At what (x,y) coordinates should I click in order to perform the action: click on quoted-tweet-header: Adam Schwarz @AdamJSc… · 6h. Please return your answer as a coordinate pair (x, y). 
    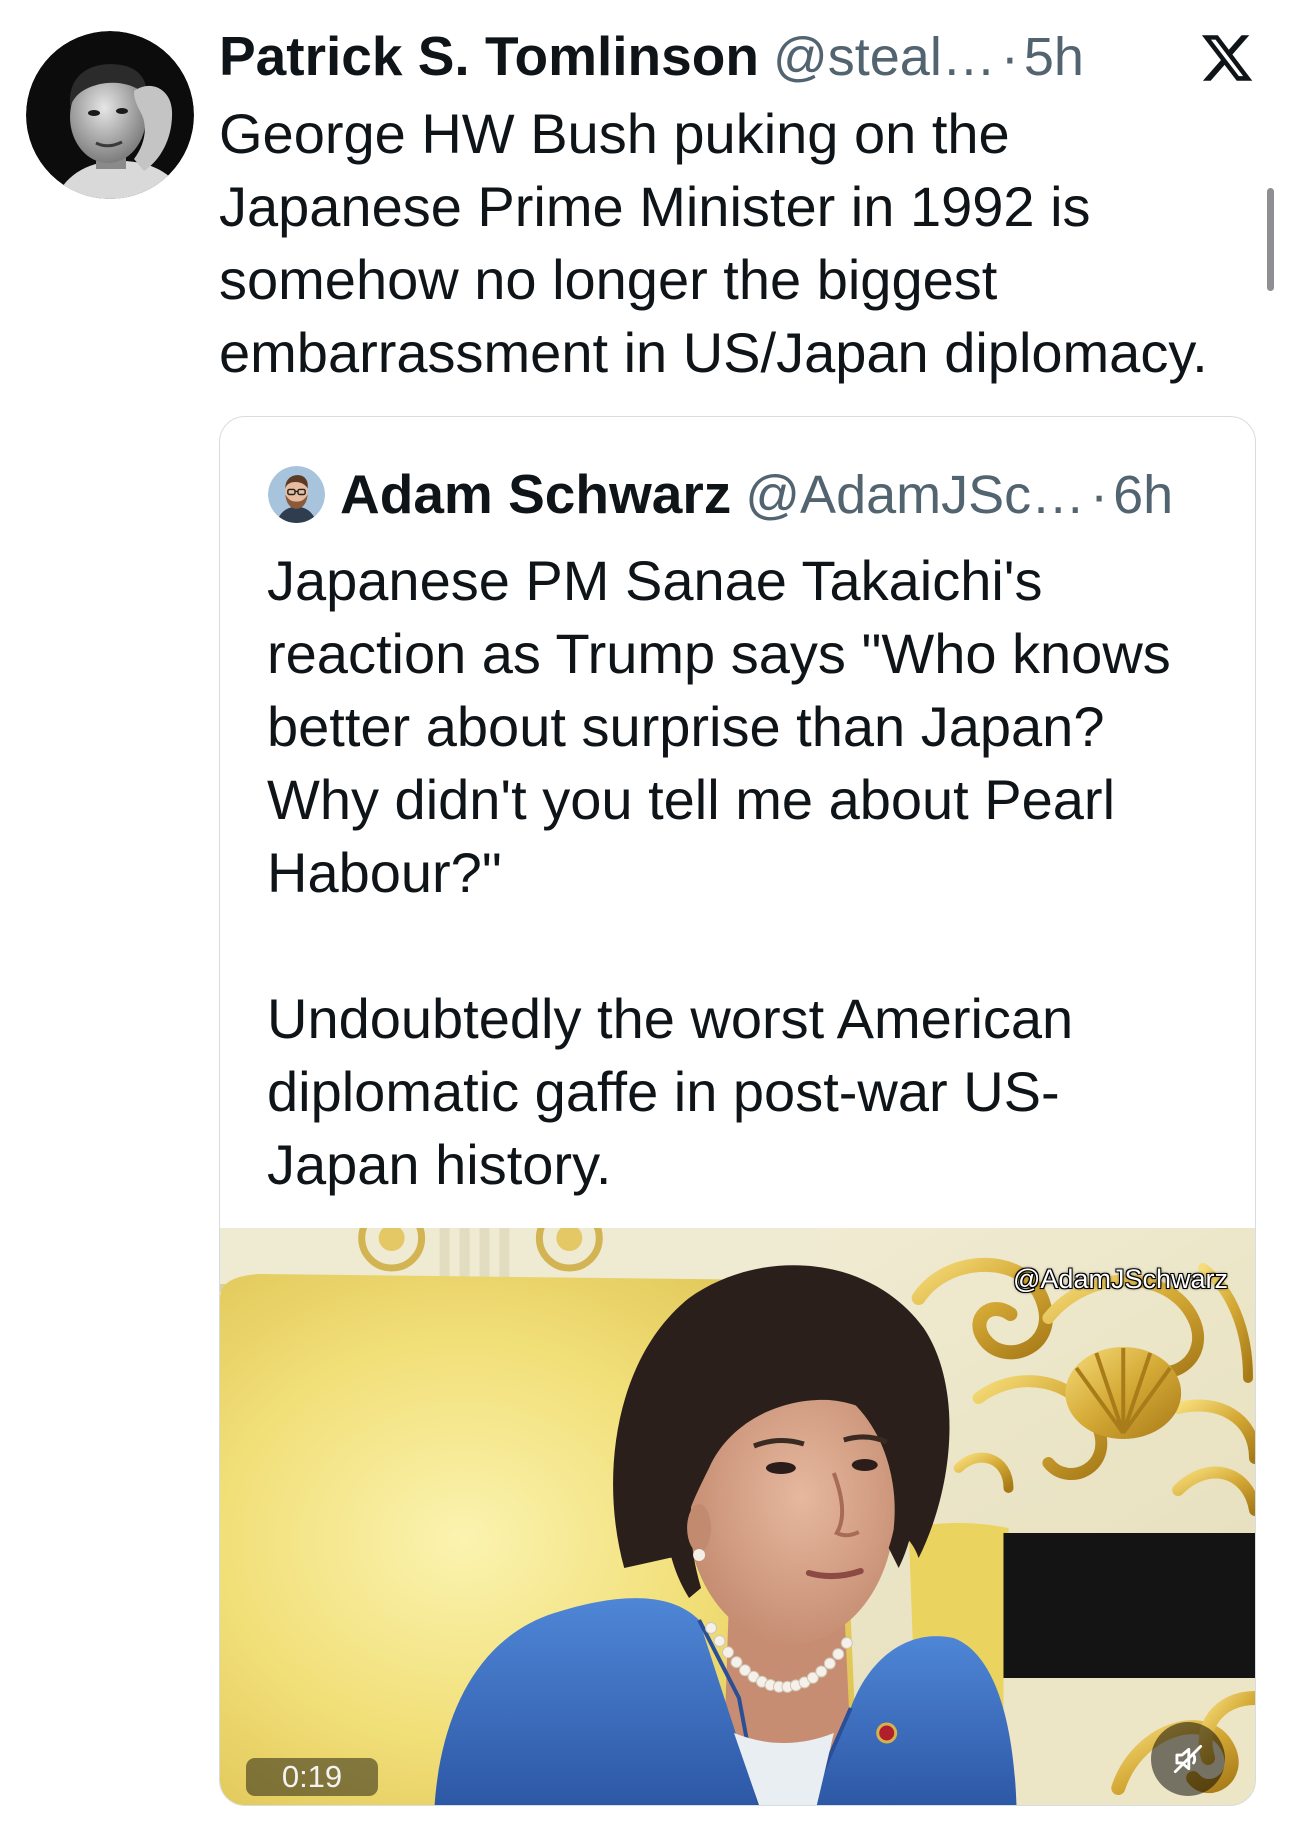
    Looking at the image, I should click on (756, 494).